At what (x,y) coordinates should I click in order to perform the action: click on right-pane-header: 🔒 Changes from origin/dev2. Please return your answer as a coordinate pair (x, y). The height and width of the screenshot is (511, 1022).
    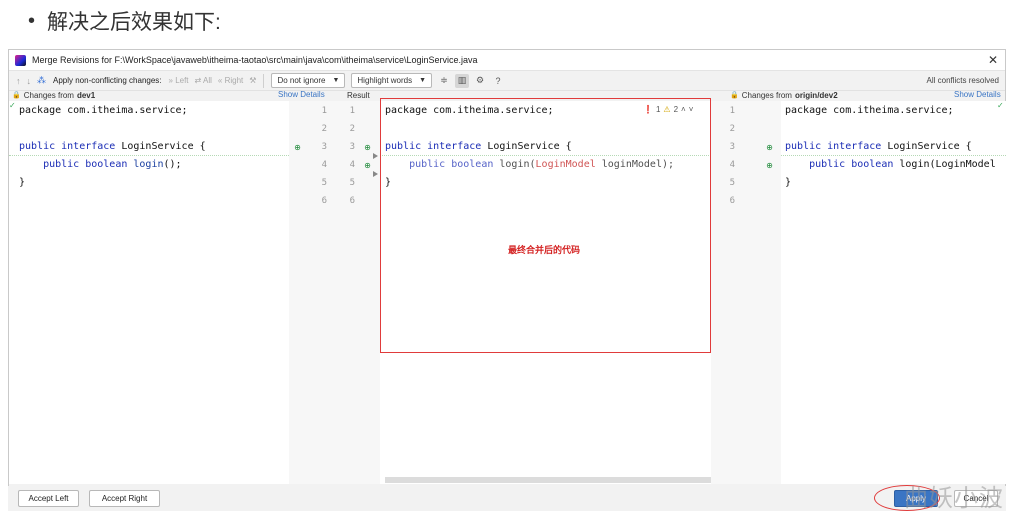
    Looking at the image, I should click on (784, 95).